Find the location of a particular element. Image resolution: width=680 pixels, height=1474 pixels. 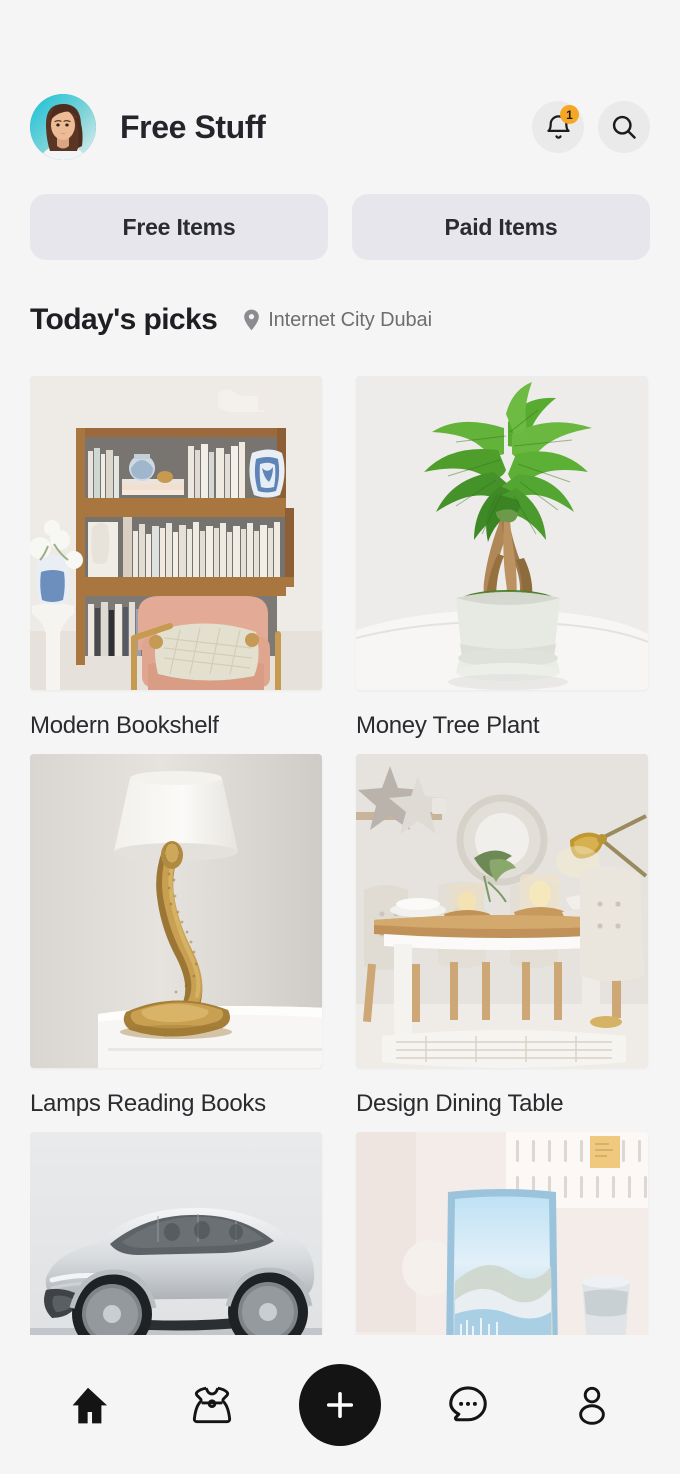

item-title: Design Dining Table is located at coordinates (460, 1103).